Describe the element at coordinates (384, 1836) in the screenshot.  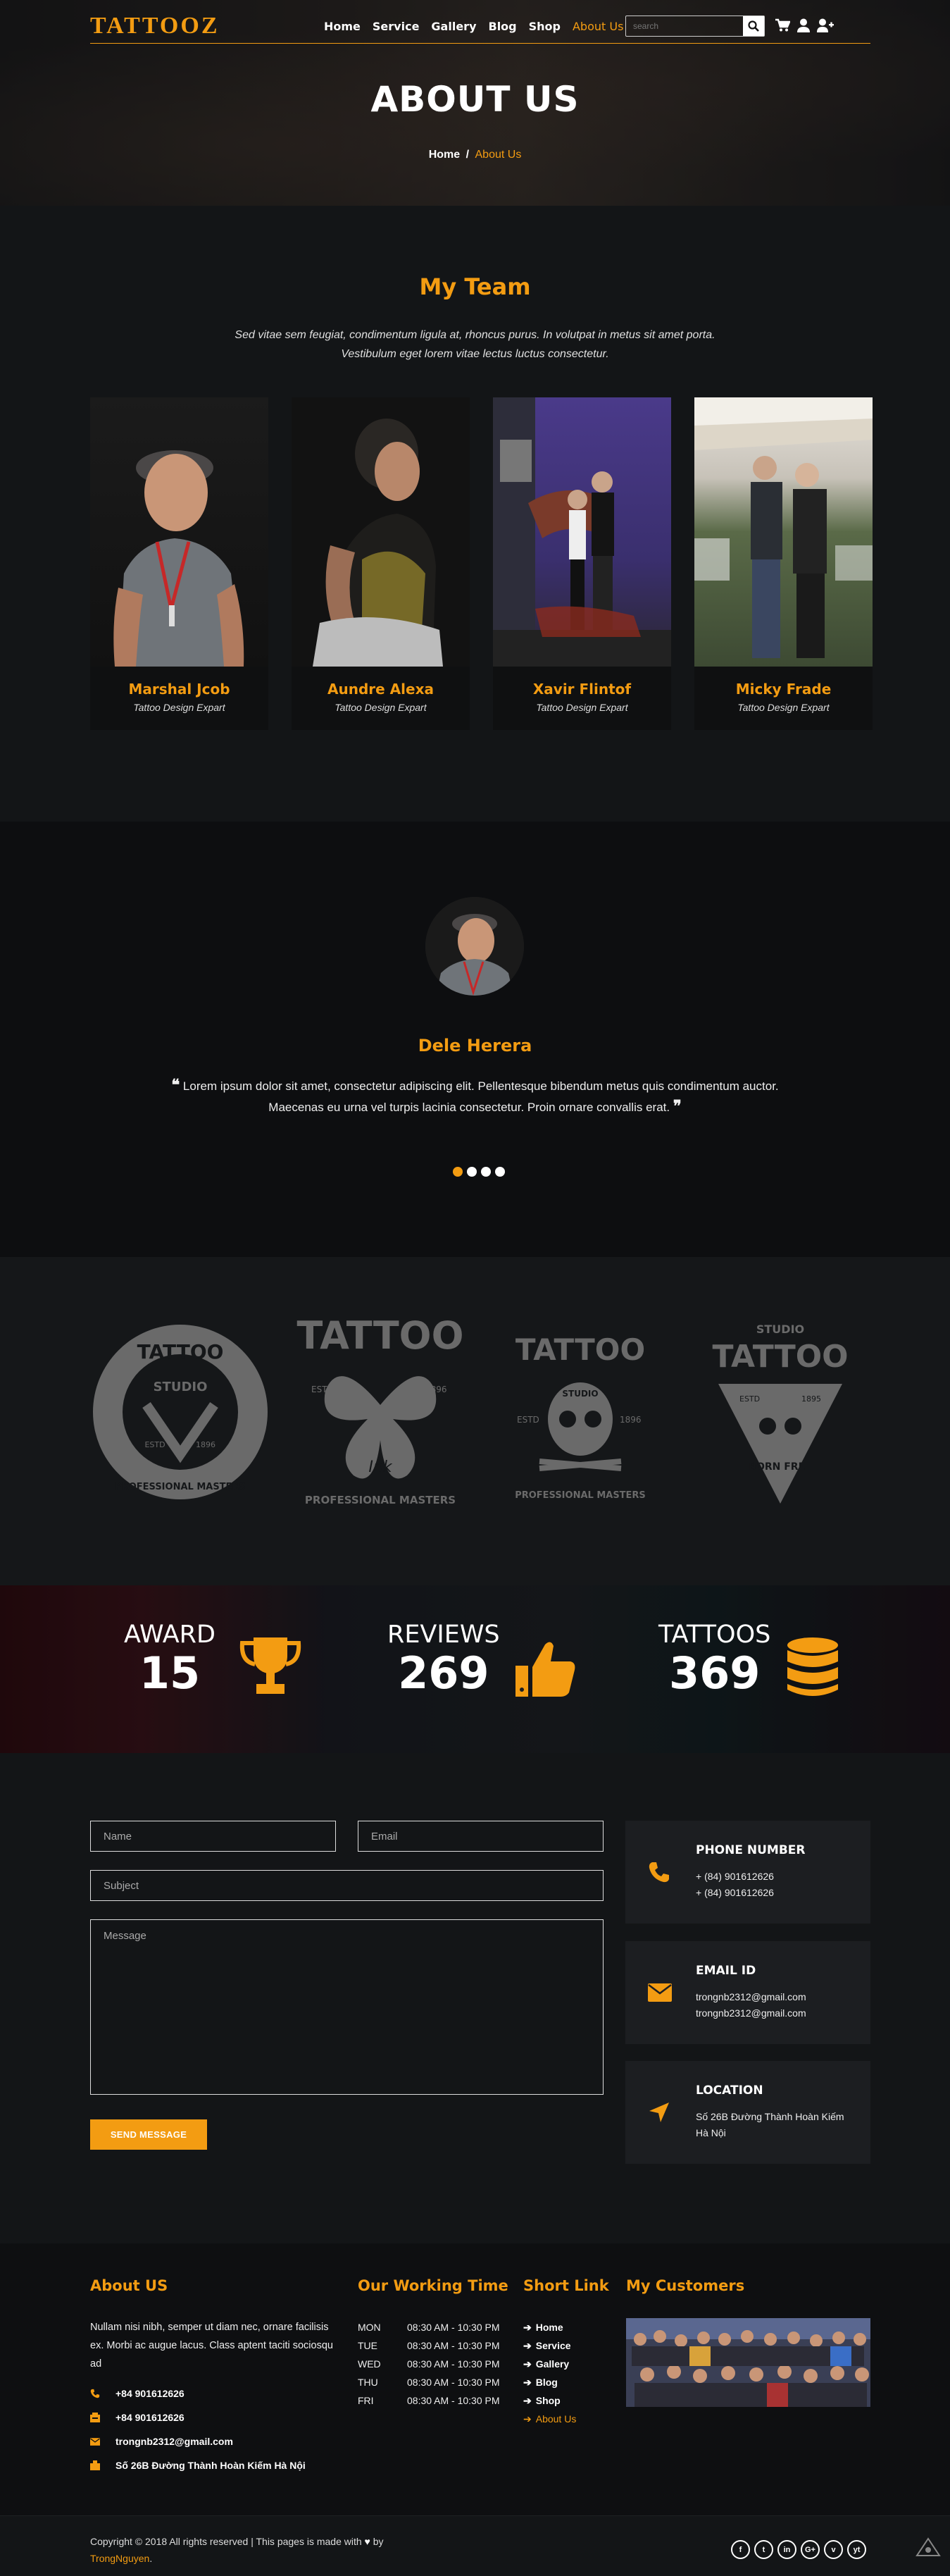
I see `email-placeholder: Email` at that location.